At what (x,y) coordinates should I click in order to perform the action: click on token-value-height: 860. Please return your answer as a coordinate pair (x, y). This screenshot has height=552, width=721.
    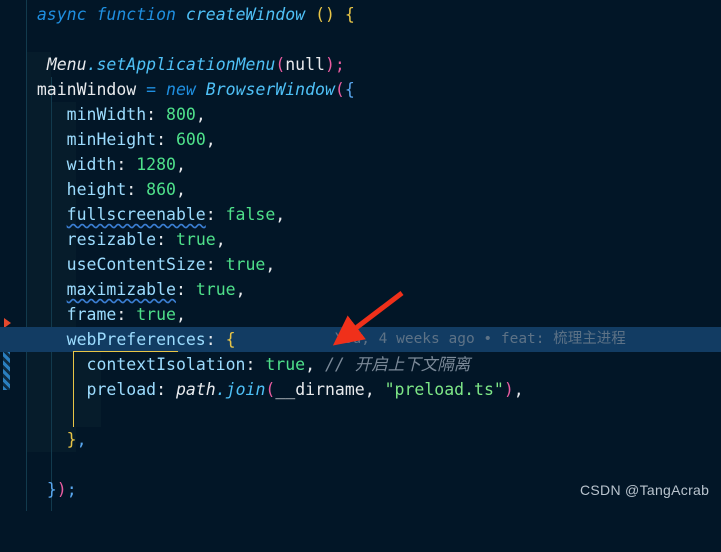
    Looking at the image, I should click on (161, 189).